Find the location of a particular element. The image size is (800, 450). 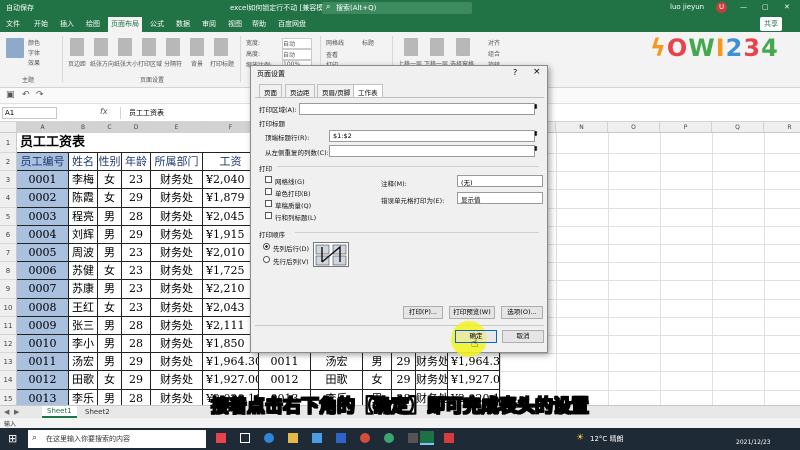

errors-select: 显示值 is located at coordinates (500, 198).